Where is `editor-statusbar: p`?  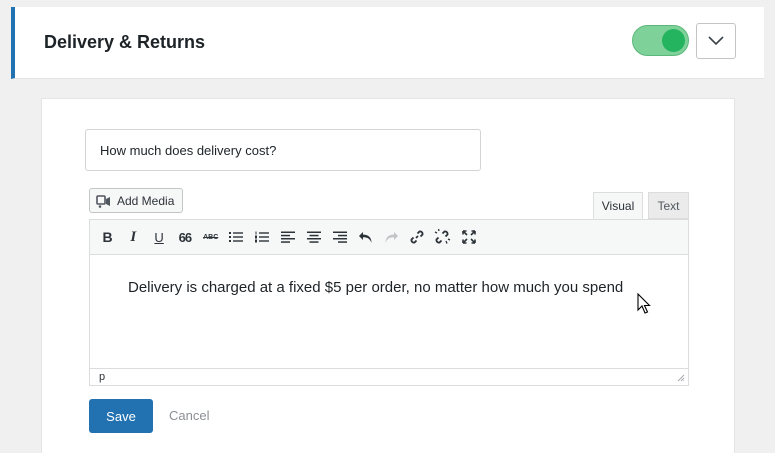
editor-statusbar: p is located at coordinates (389, 376).